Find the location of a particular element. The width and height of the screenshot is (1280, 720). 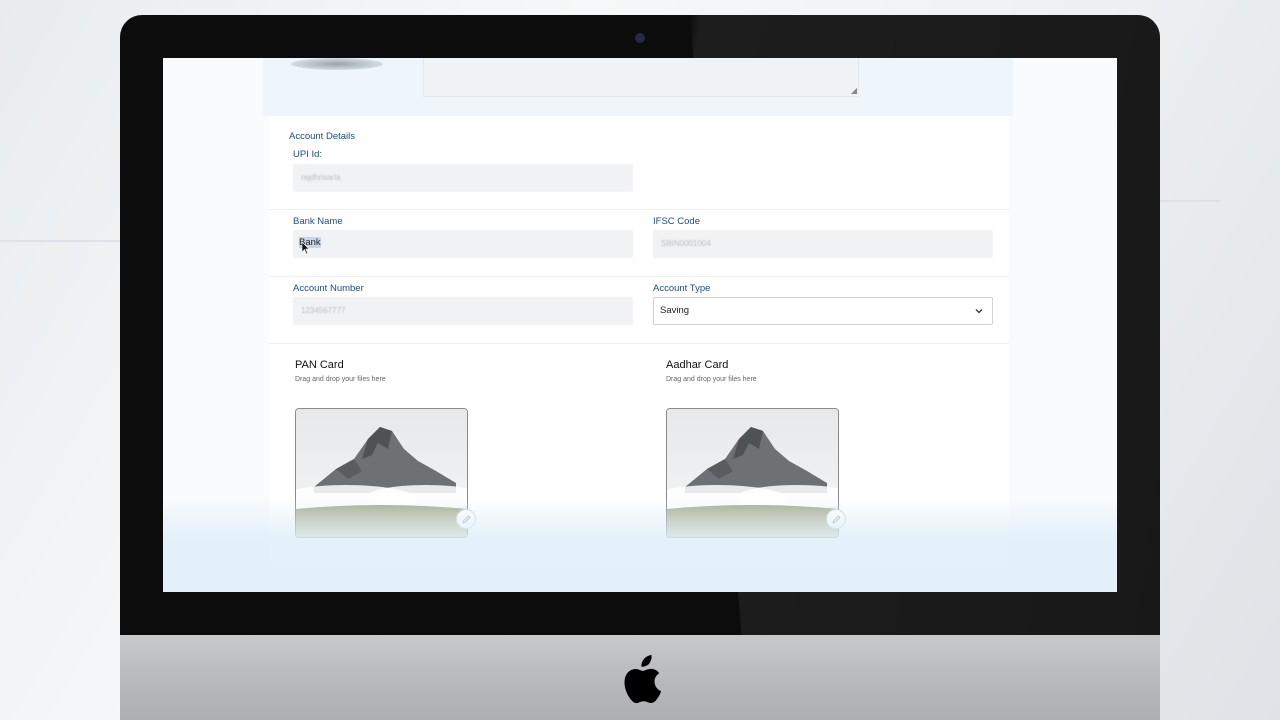

mouse-cursor-icon is located at coordinates (306, 248).